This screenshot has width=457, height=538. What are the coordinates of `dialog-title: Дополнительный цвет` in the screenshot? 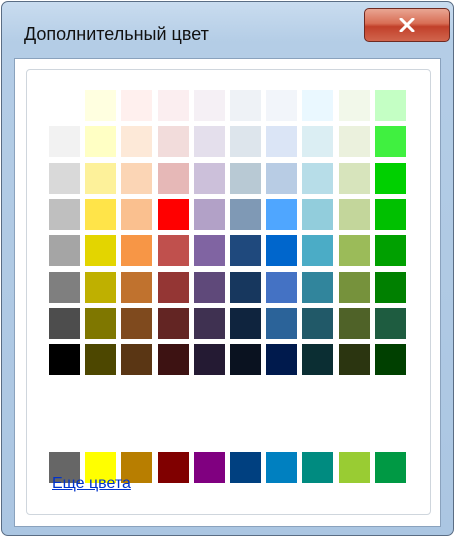 It's located at (116, 34).